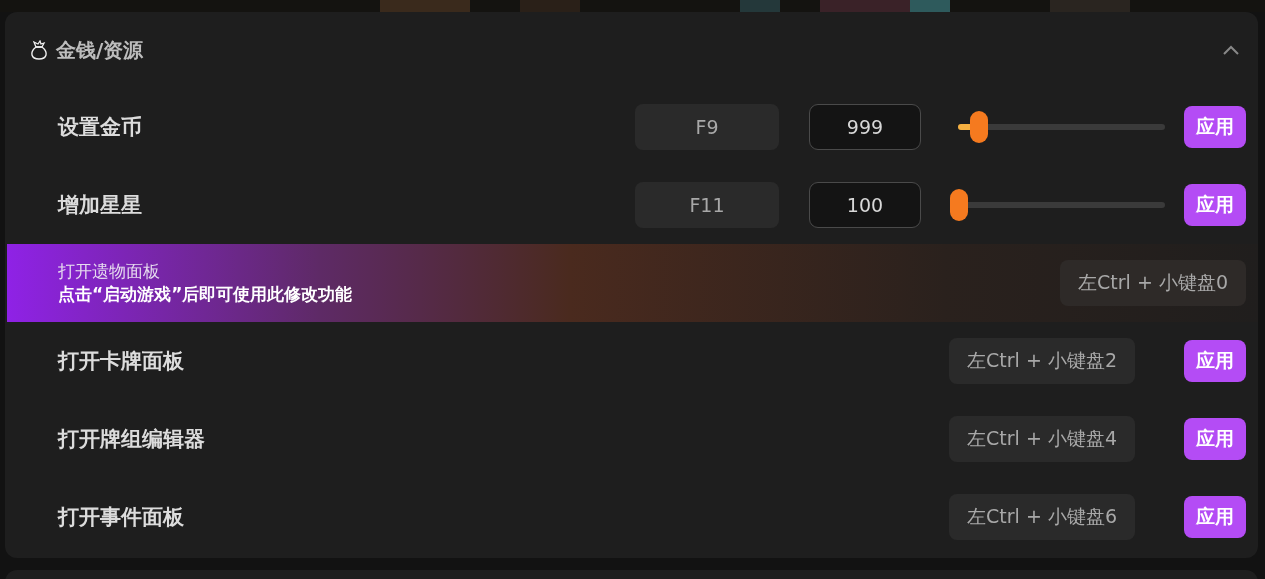 The height and width of the screenshot is (579, 1265). I want to click on row-label: 打开遗物面板, so click(109, 271).